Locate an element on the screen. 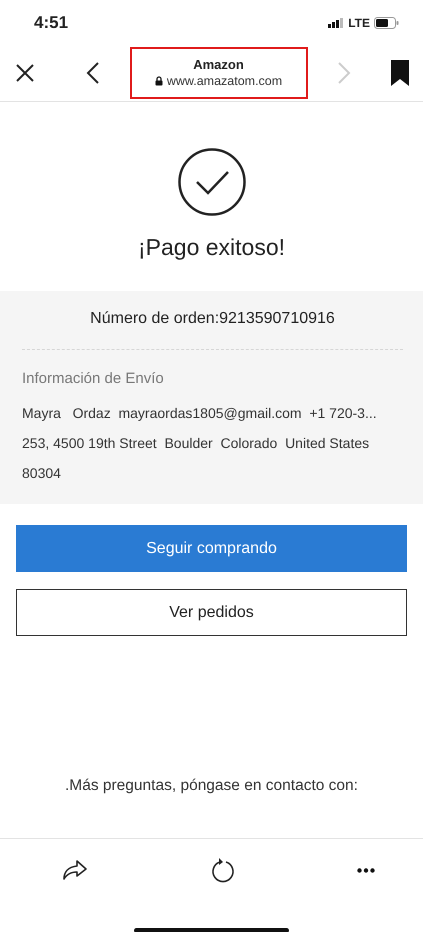 The height and width of the screenshot is (932, 423). contact-text: .Más preguntas, póngase en contacto con: is located at coordinates (211, 786).